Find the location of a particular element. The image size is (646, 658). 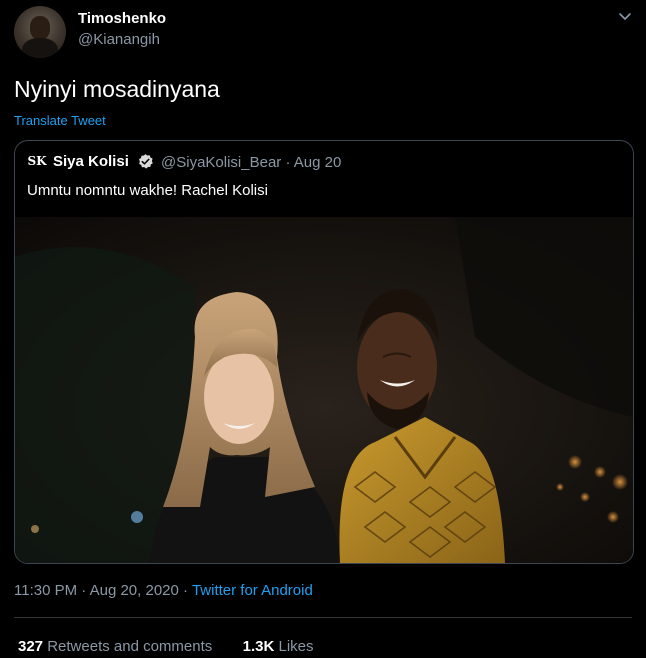

tweet-time: 11:30 PM is located at coordinates (45, 590).